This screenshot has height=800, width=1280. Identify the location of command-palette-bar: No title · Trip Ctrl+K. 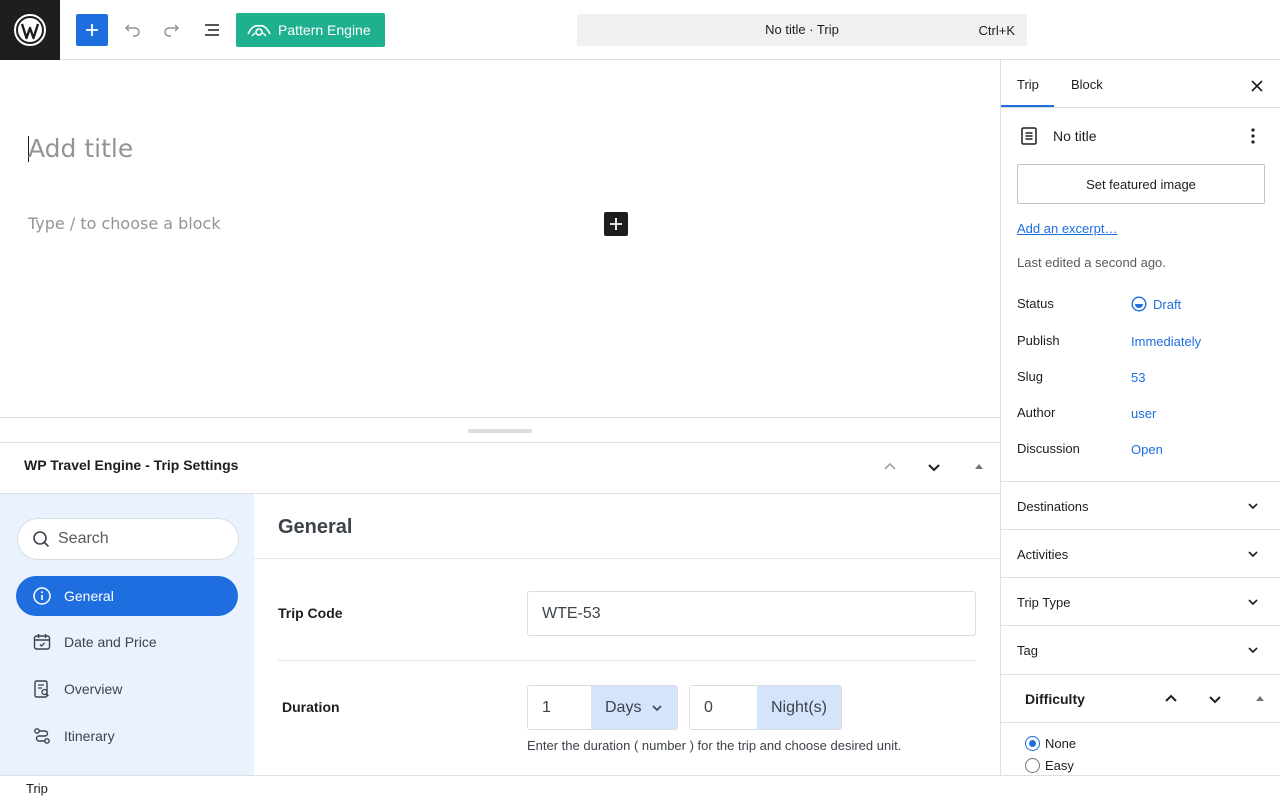
(802, 30).